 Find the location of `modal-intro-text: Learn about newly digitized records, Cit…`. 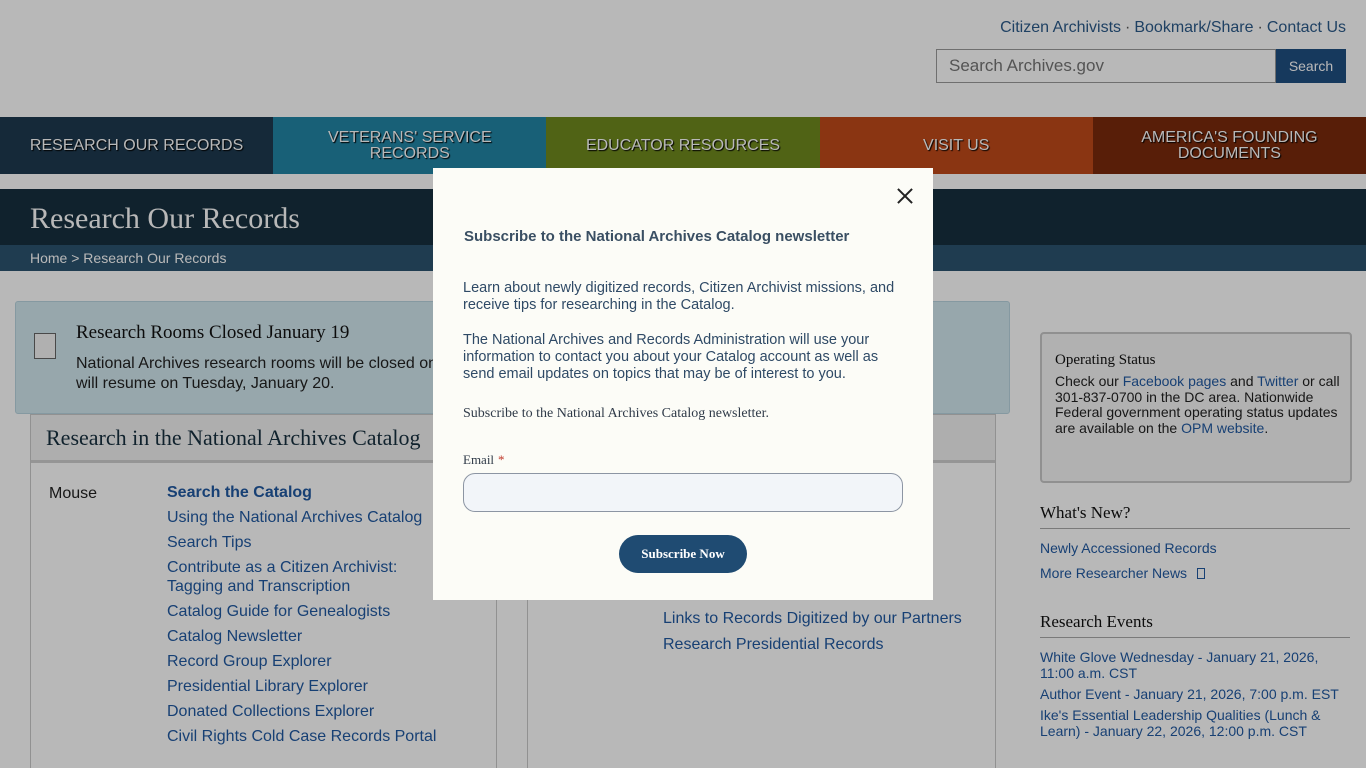

modal-intro-text: Learn about newly digitized records, Cit… is located at coordinates (679, 296).